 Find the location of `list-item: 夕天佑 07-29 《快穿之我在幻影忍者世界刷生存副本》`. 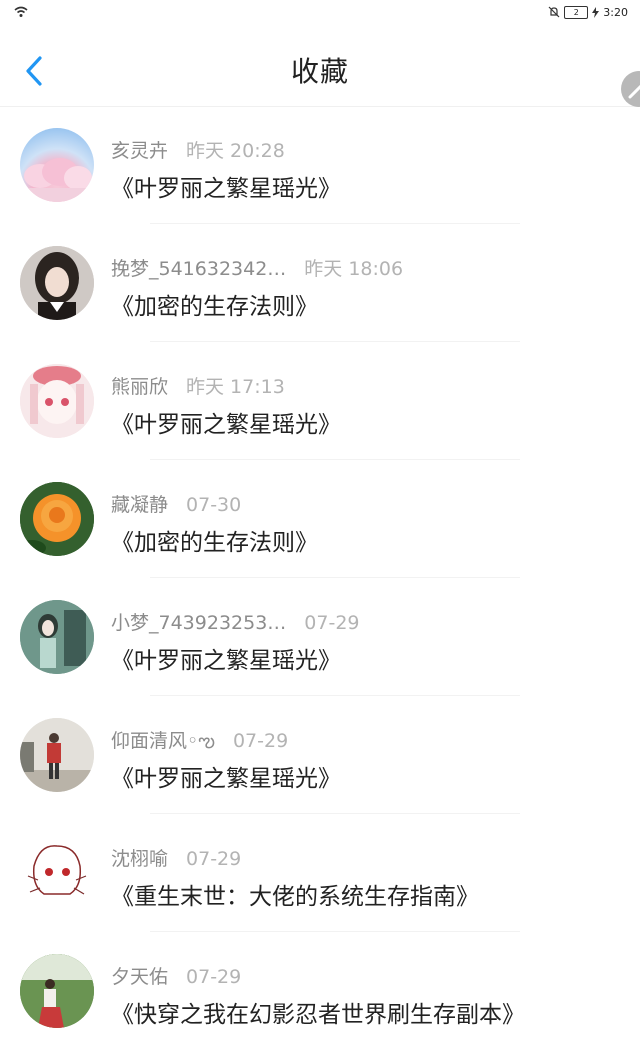

list-item: 夕天佑 07-29 《快穿之我在幻影忍者世界刷生存副本》 is located at coordinates (320, 991).